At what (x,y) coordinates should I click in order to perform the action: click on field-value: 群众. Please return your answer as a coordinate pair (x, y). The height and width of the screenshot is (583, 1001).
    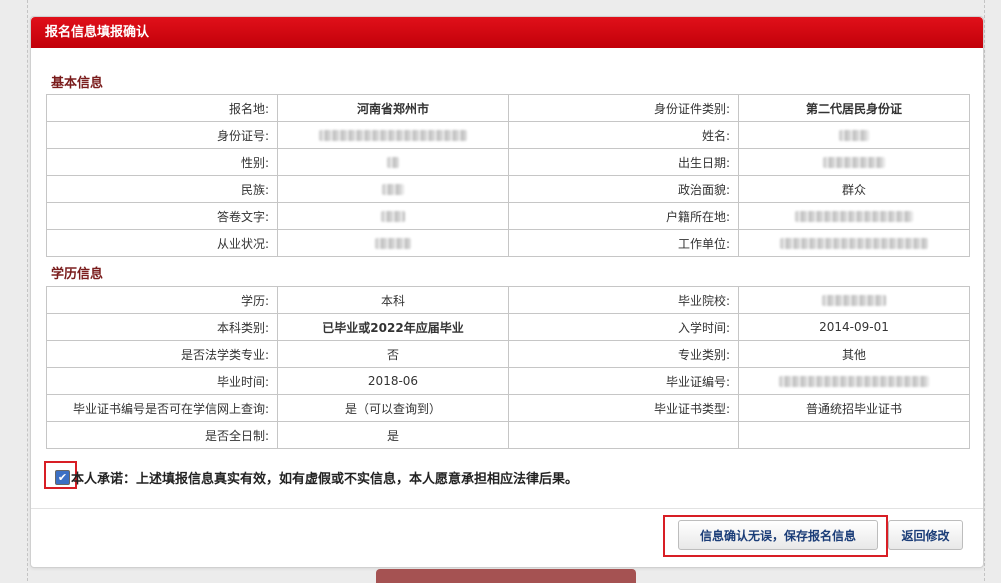
    Looking at the image, I should click on (854, 189).